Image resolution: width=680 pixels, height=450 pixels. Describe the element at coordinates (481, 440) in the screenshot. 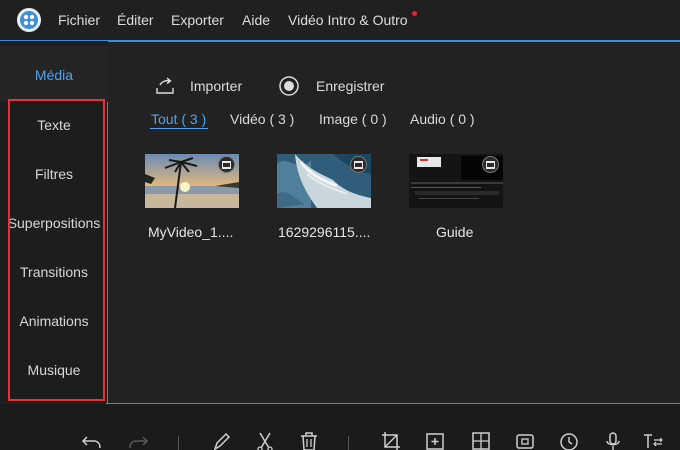

I see `grid-icon` at that location.